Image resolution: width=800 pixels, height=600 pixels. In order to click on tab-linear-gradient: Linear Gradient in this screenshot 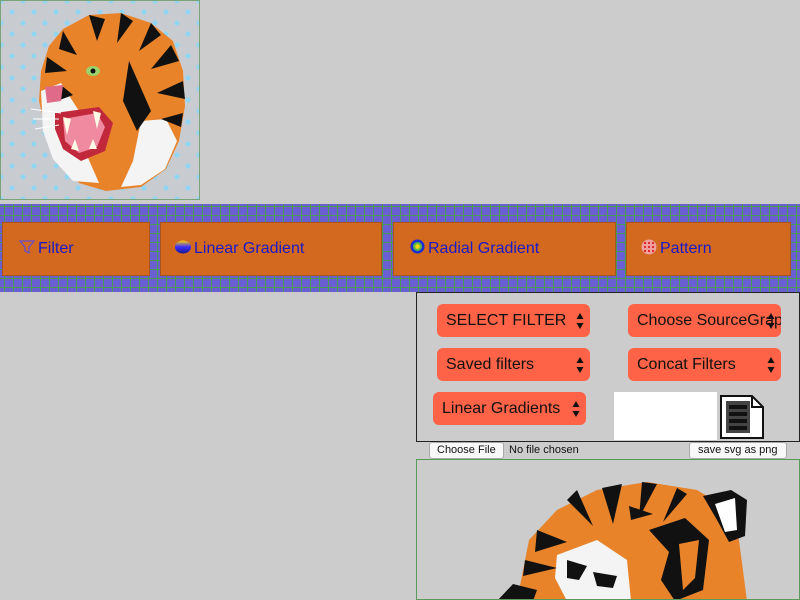, I will do `click(271, 249)`.